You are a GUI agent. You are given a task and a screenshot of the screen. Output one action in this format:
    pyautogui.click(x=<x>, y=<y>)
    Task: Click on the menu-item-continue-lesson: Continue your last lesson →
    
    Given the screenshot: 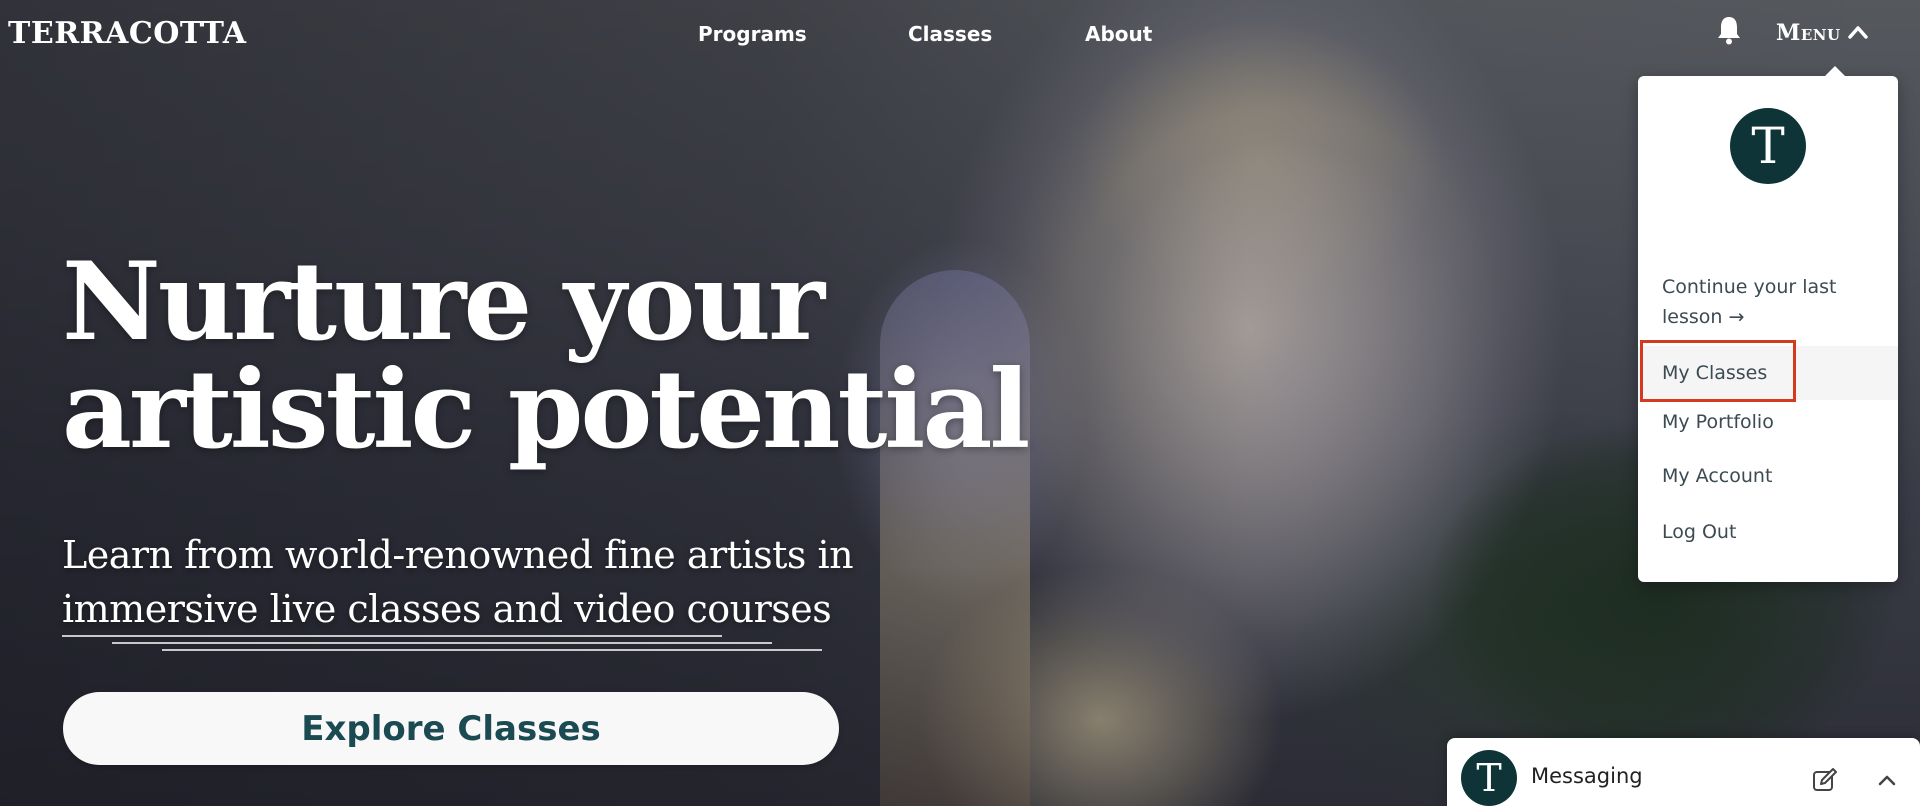 What is the action you would take?
    pyautogui.click(x=1768, y=302)
    